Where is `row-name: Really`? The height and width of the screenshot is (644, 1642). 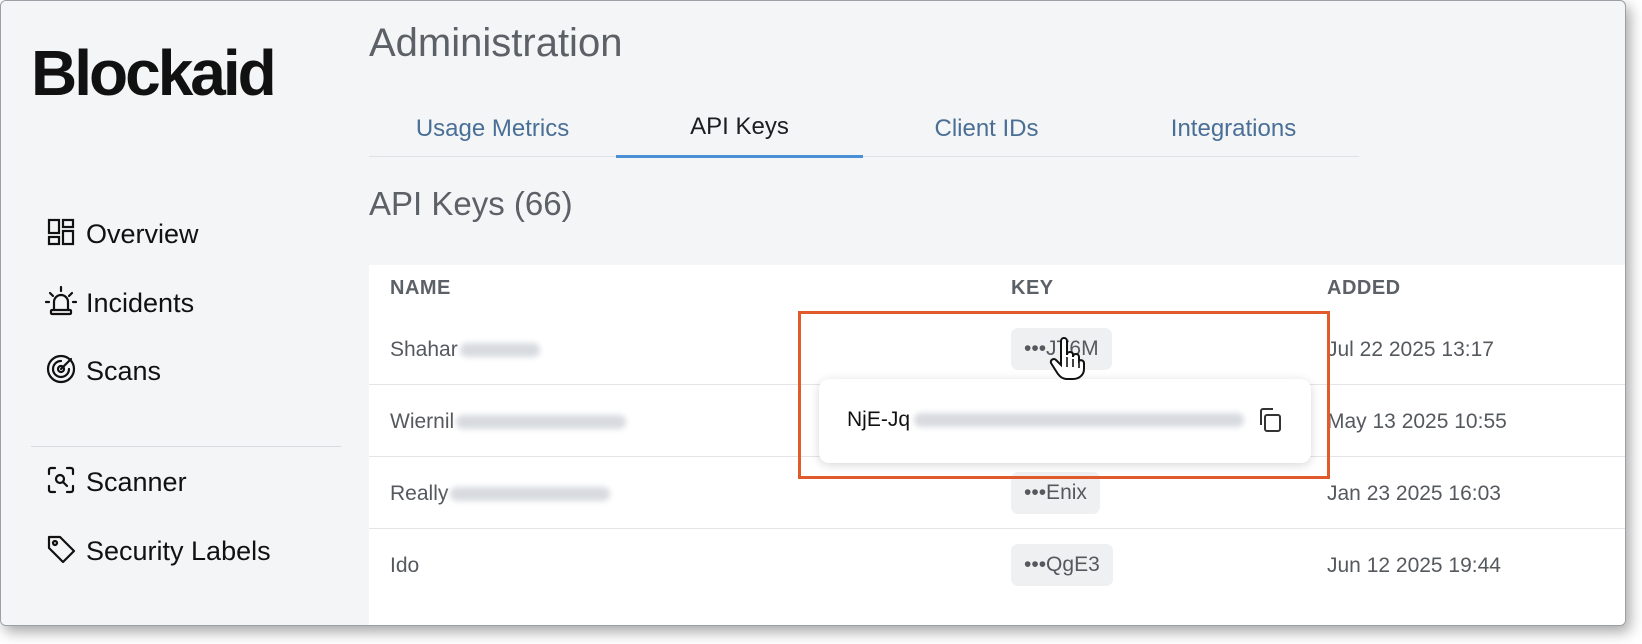
row-name: Really is located at coordinates (500, 494).